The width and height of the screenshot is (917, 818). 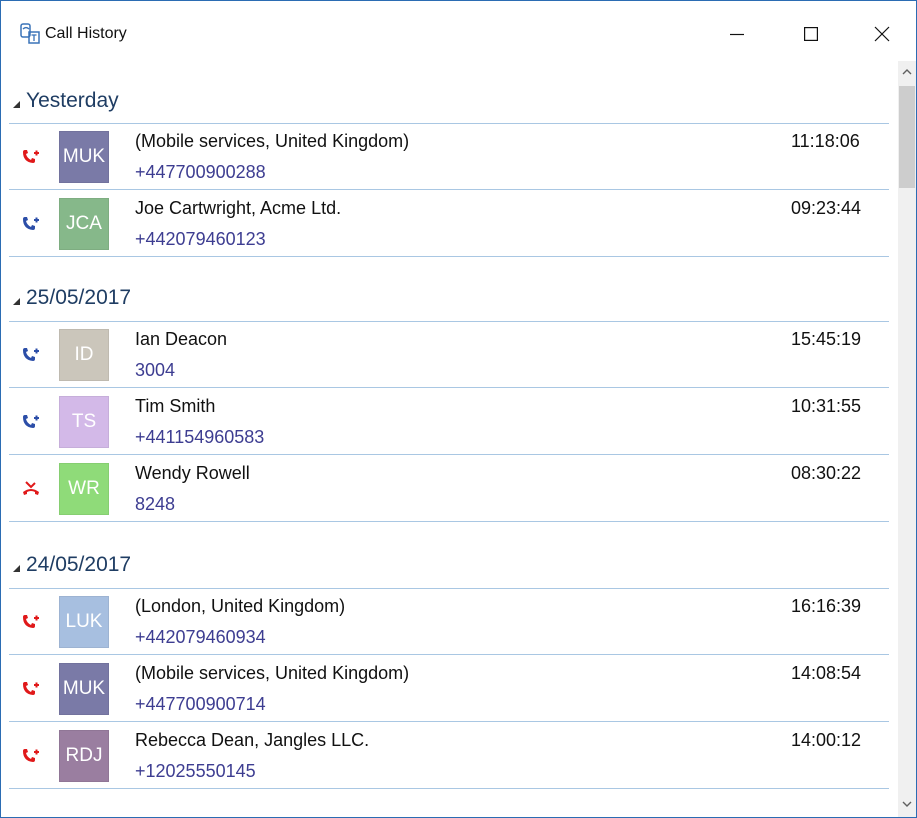 I want to click on caller-number: +441154960583, so click(x=199, y=437).